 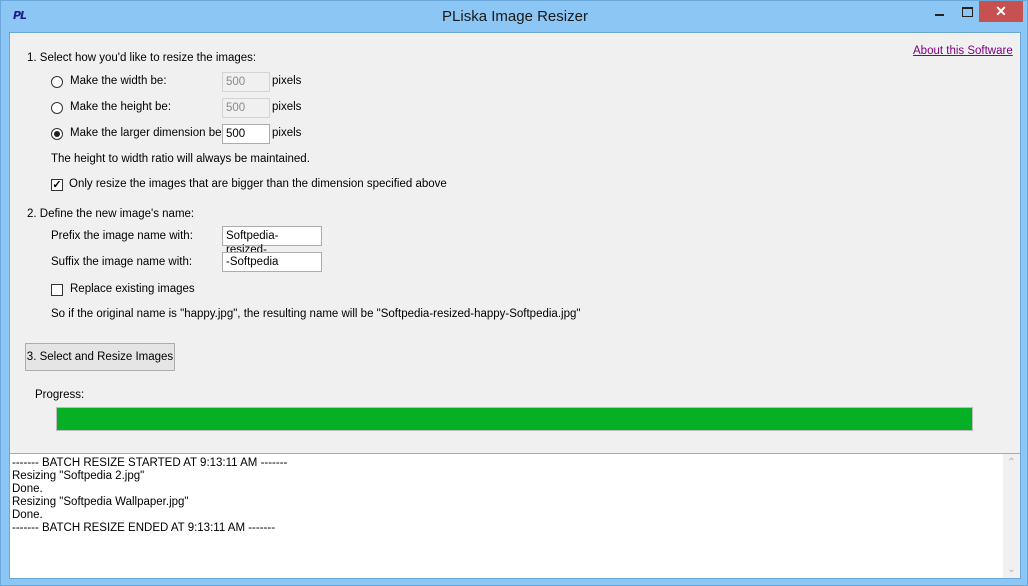 I want to click on prefix-input: Softpedia-resized-, so click(x=272, y=241).